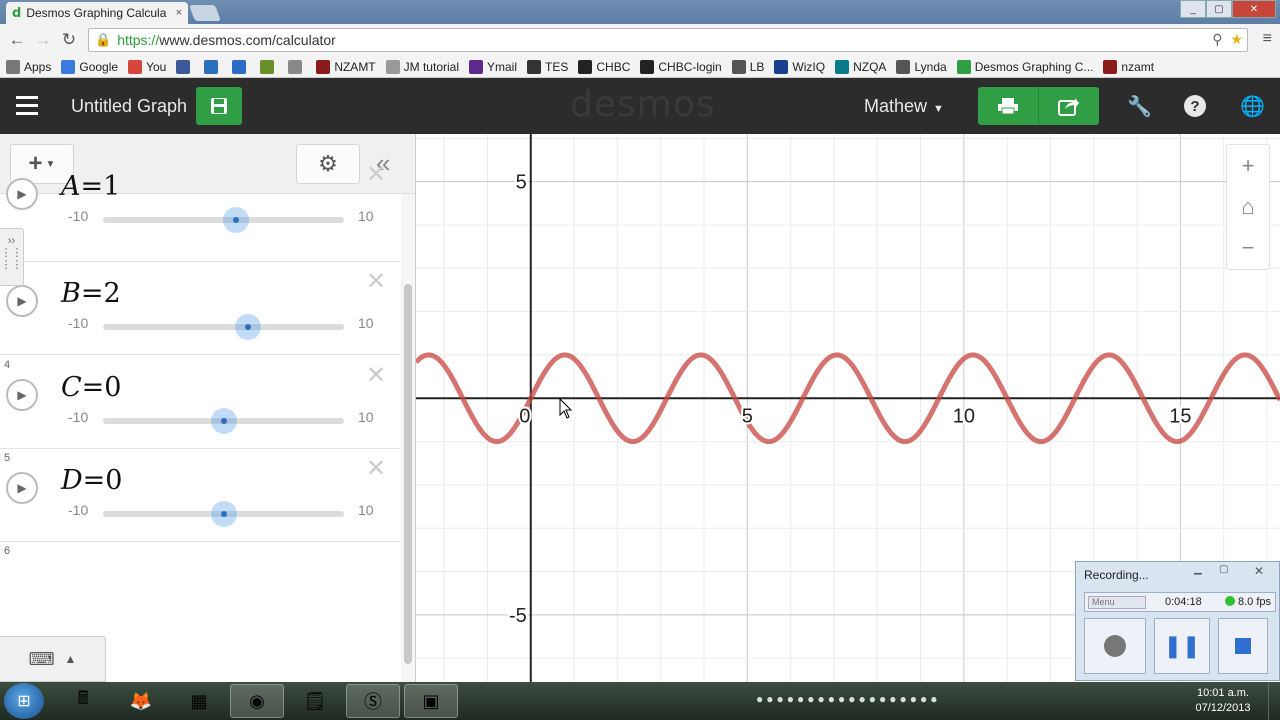 This screenshot has height=720, width=1280. I want to click on back-arrow-icon: ←, so click(17, 40).